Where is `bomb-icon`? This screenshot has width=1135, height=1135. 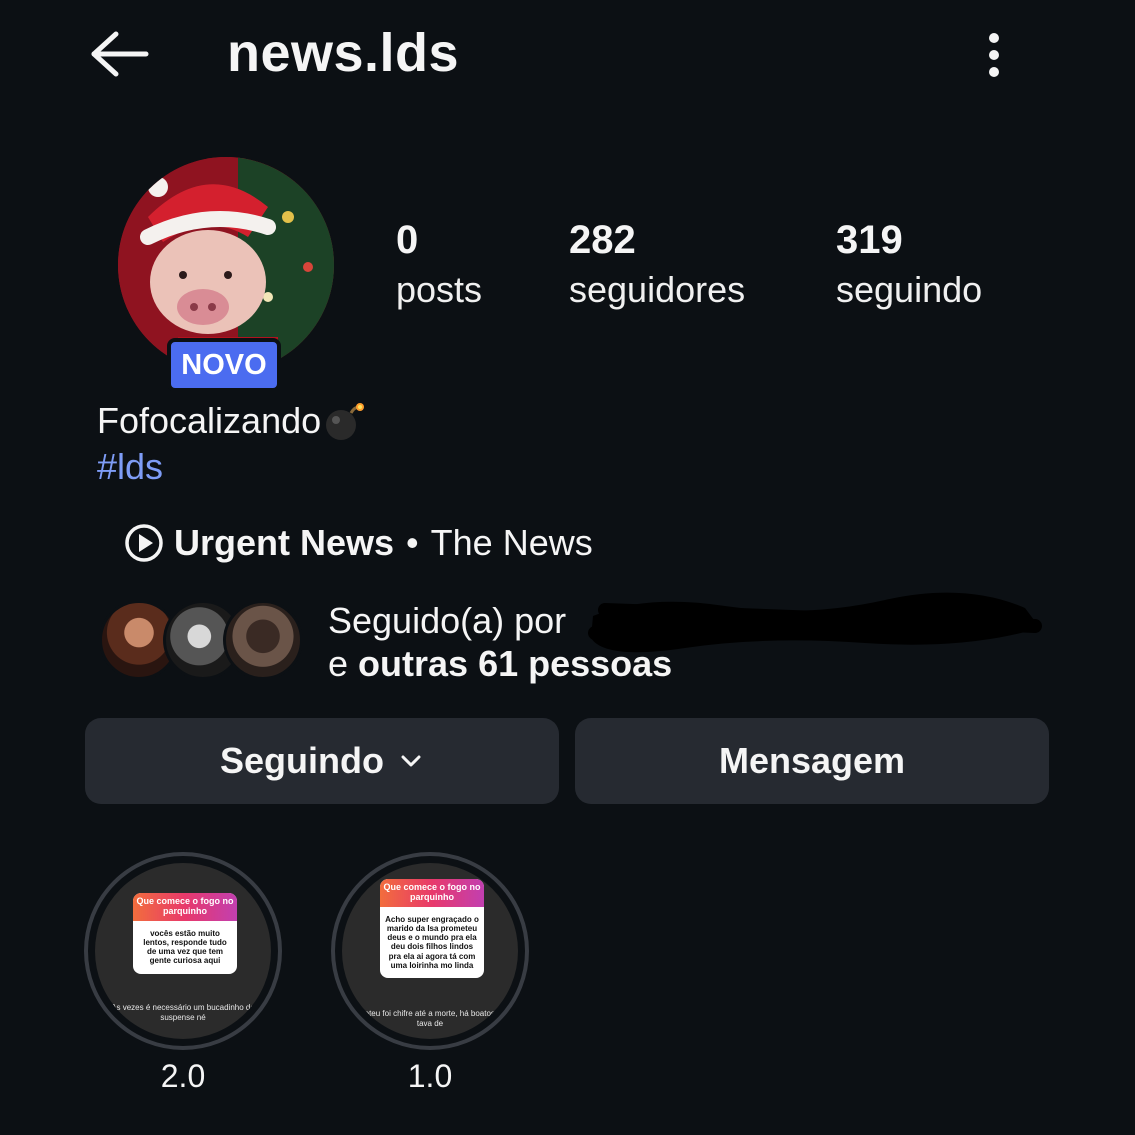 bomb-icon is located at coordinates (345, 421).